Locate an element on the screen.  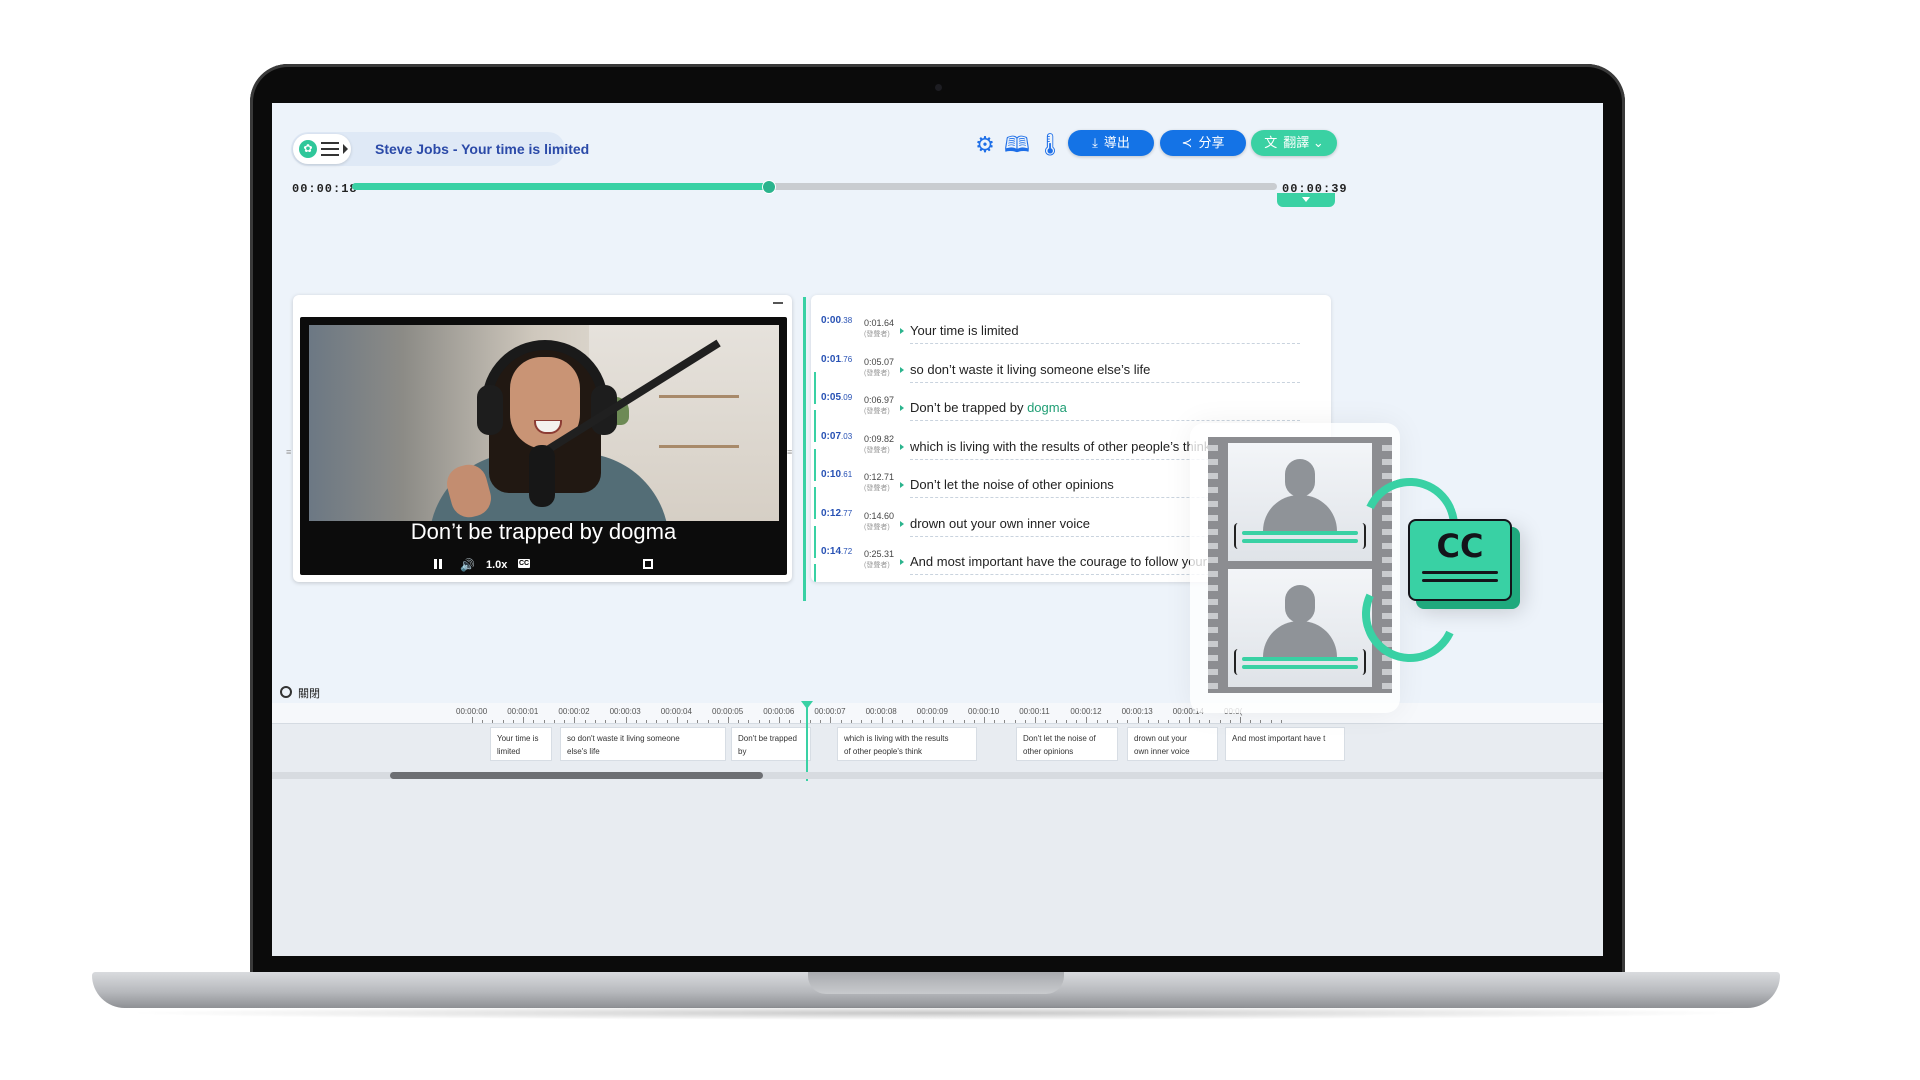
timeline-toggle-label: 關閉 is located at coordinates (309, 694).